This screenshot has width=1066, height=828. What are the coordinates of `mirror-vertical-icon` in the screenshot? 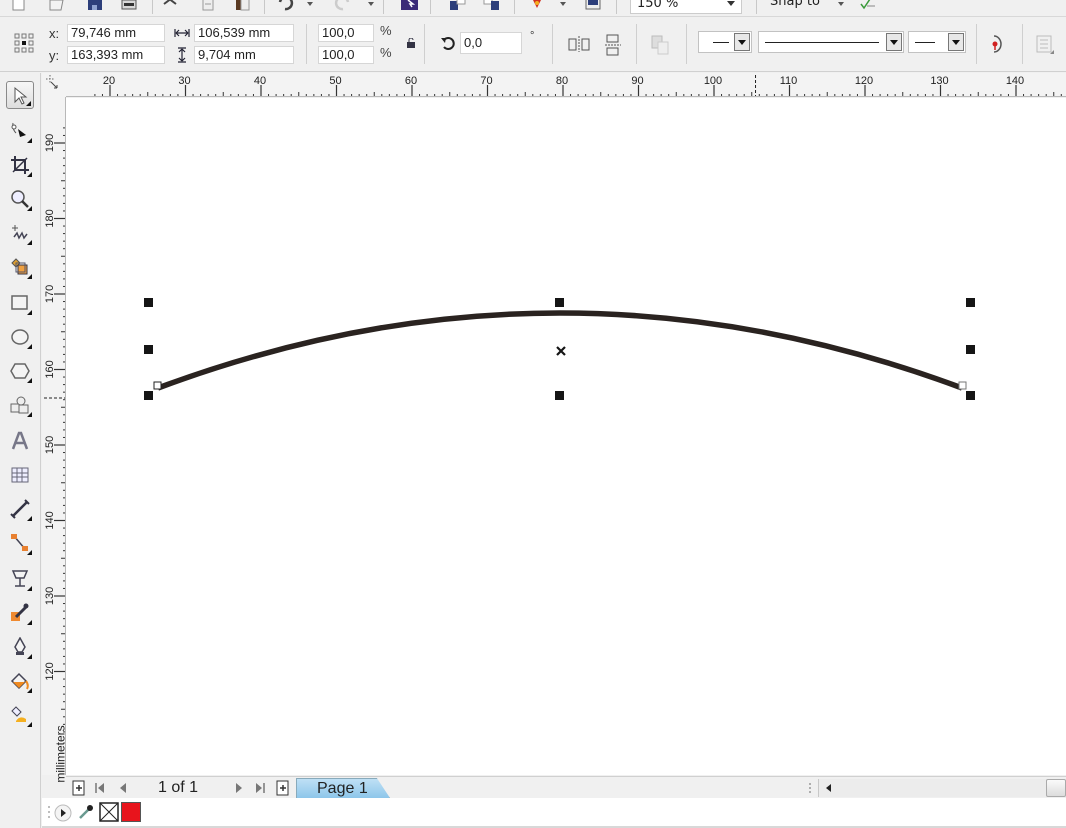 It's located at (613, 45).